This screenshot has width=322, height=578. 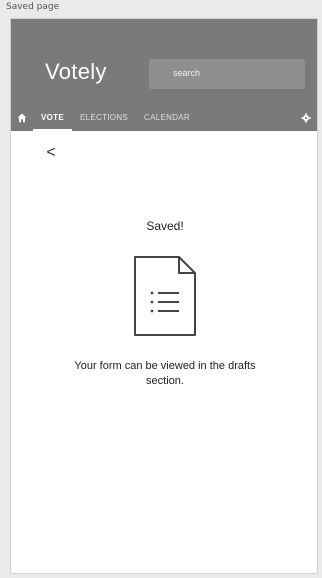 What do you see at coordinates (104, 118) in the screenshot?
I see `tab-elections: ELECTIONS` at bounding box center [104, 118].